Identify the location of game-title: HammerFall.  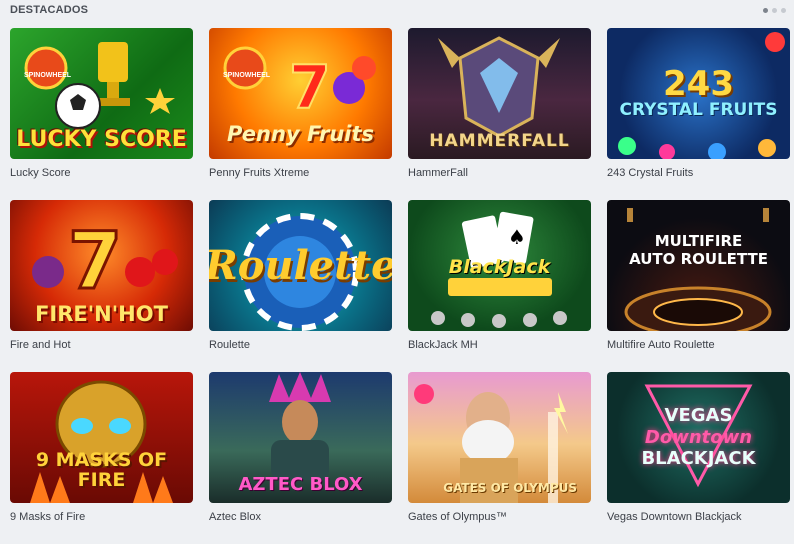
(499, 173).